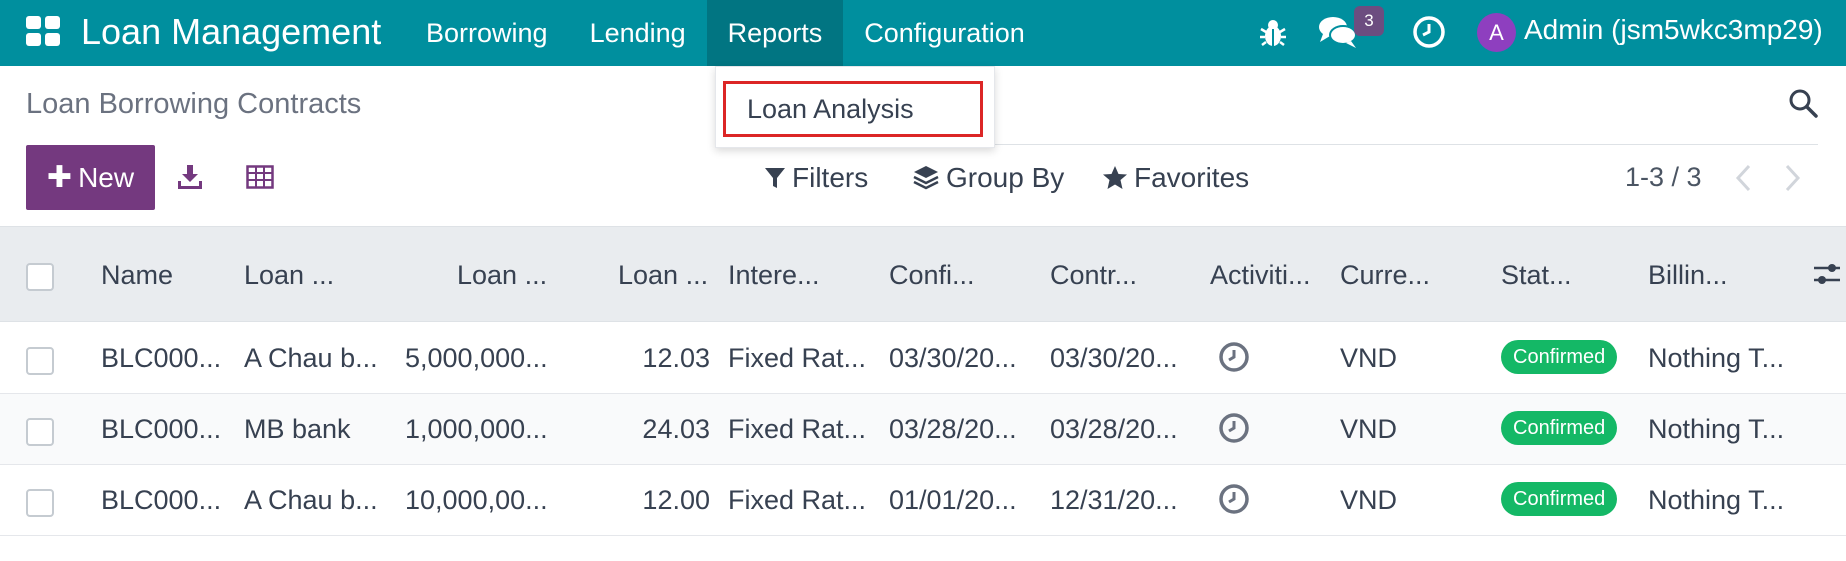 This screenshot has height=561, width=1846. Describe the element at coordinates (775, 178) in the screenshot. I see `funnel-icon` at that location.